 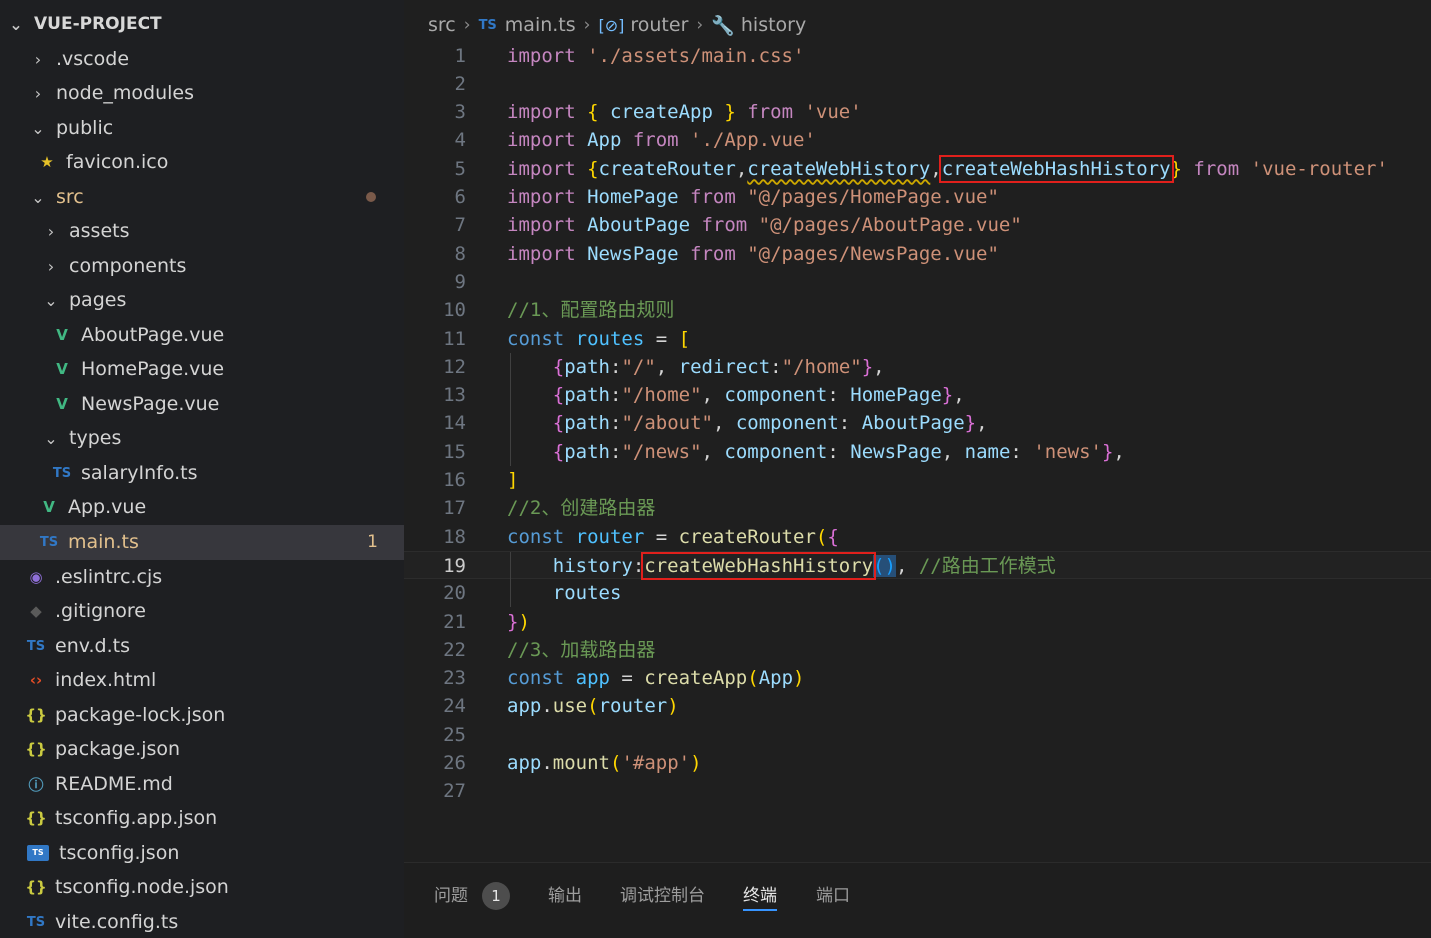 What do you see at coordinates (760, 896) in the screenshot?
I see `tab-terminal: 终端` at bounding box center [760, 896].